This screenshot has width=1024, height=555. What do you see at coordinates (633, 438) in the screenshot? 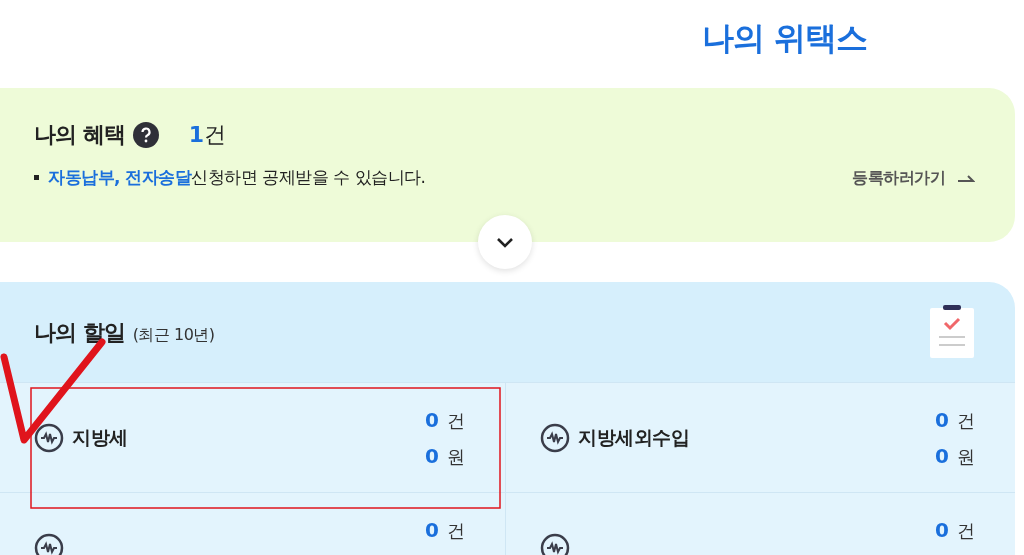
I see `task-name: 지방세외수입` at bounding box center [633, 438].